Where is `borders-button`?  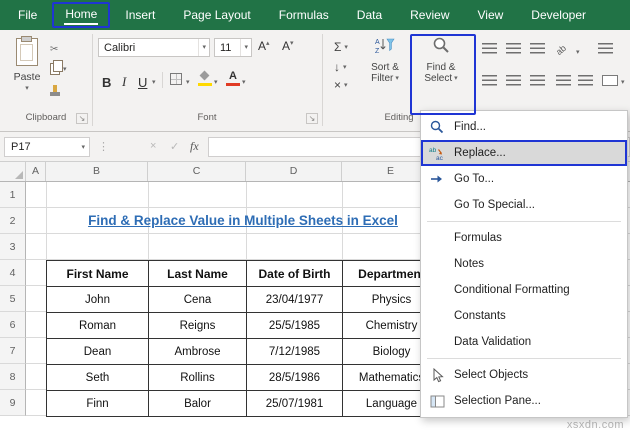 borders-button is located at coordinates (176, 79).